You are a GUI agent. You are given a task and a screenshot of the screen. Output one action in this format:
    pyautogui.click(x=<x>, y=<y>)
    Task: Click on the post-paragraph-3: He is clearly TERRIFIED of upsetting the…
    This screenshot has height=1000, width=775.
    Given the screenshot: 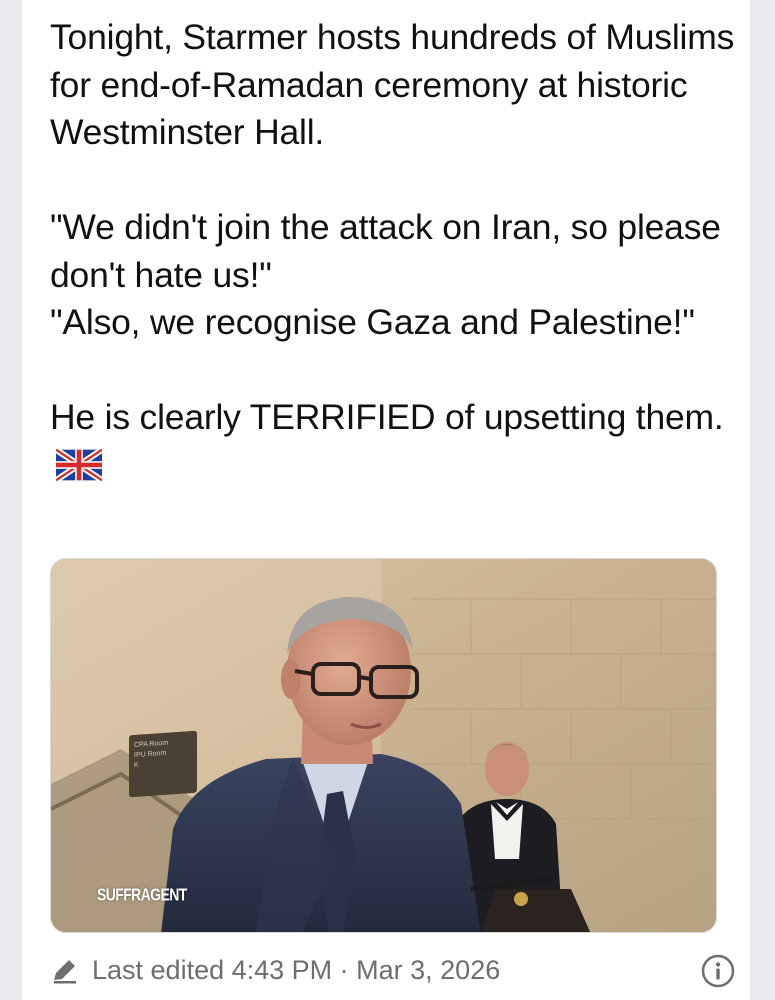 What is the action you would take?
    pyautogui.click(x=395, y=441)
    